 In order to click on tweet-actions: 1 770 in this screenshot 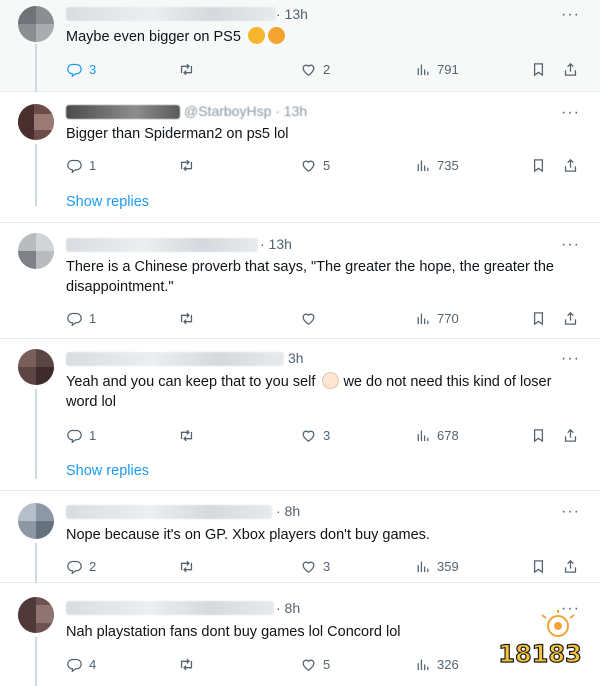, I will do `click(326, 318)`.